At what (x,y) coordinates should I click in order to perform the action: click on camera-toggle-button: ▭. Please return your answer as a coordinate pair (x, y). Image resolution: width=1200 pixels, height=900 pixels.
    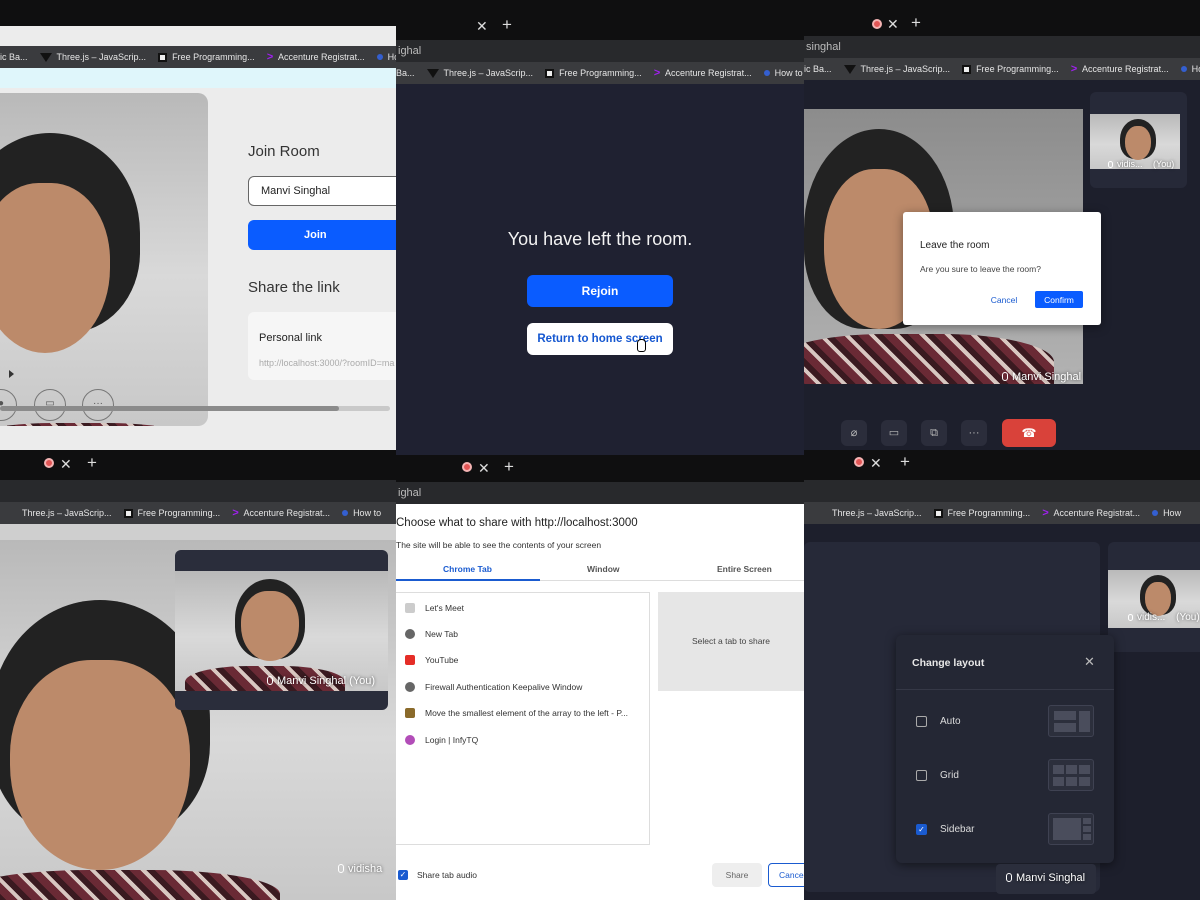
    Looking at the image, I should click on (50, 405).